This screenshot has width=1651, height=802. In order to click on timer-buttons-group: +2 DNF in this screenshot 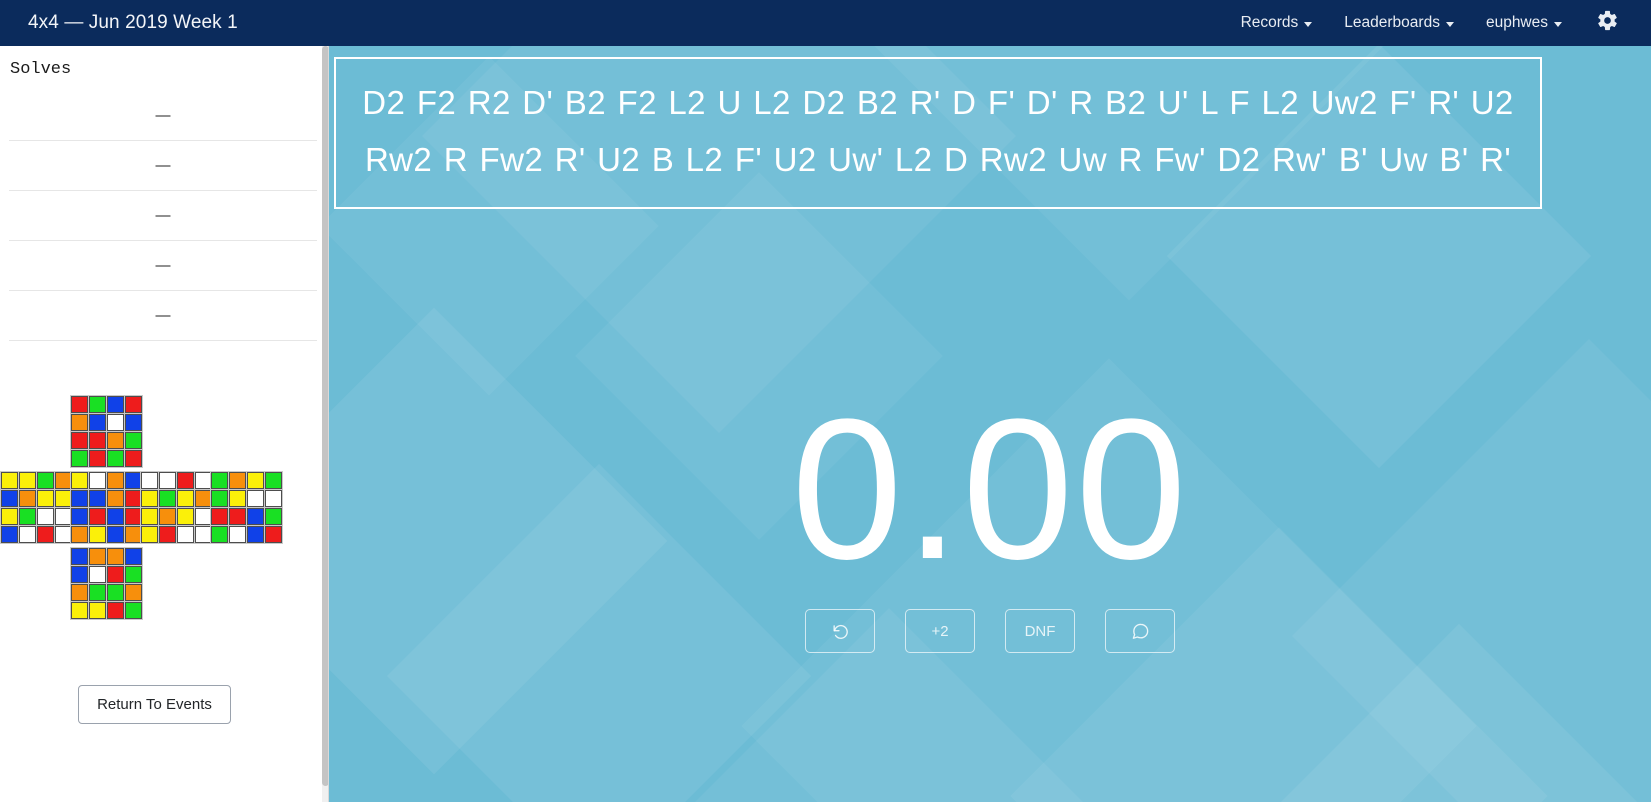, I will do `click(990, 631)`.